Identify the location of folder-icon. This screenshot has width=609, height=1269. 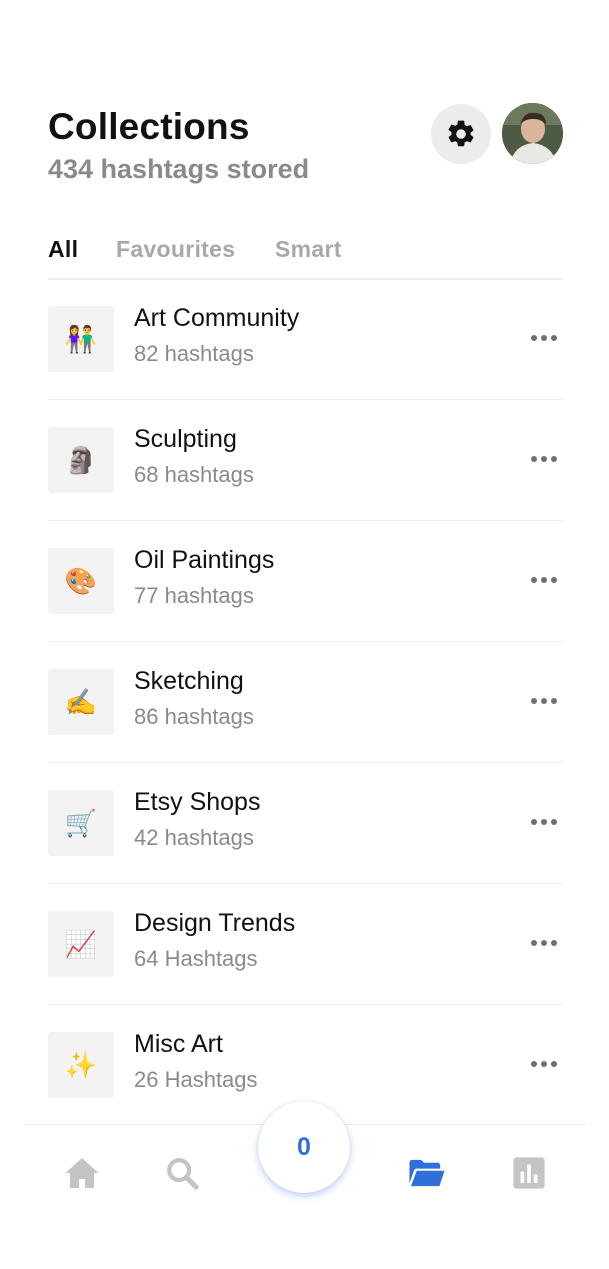
(427, 1173).